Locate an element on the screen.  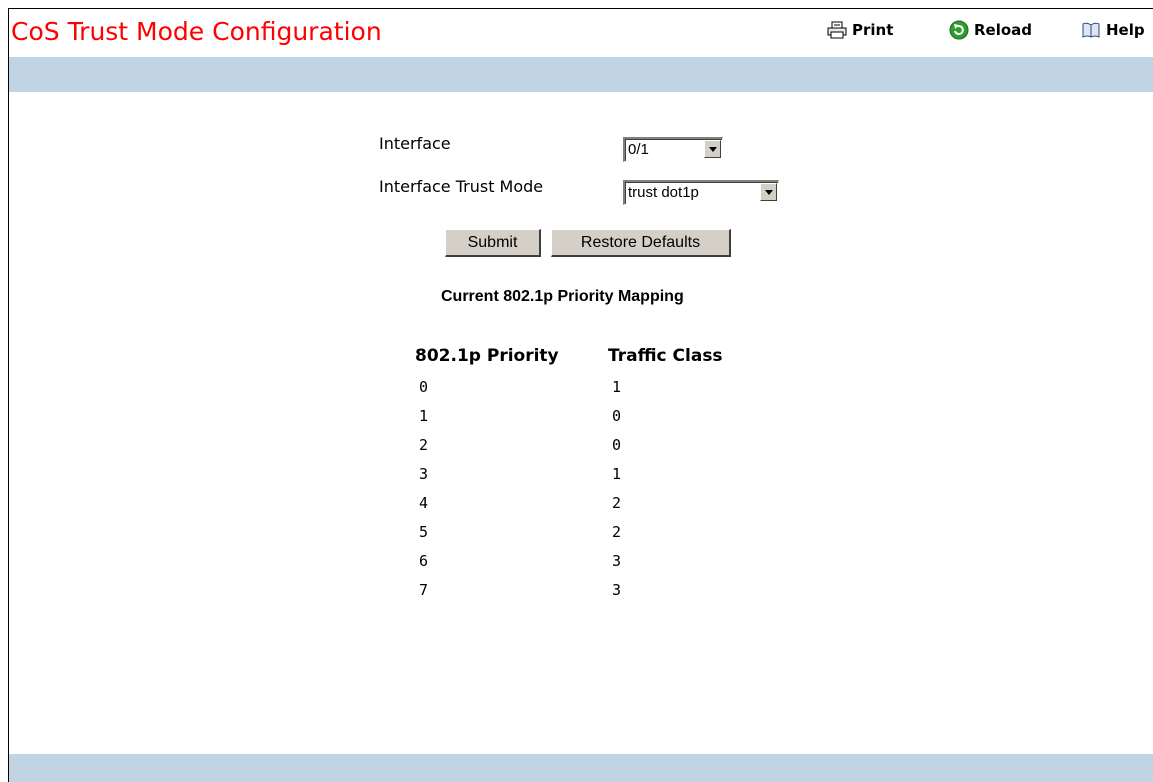
priority-cell: 7 is located at coordinates (424, 590).